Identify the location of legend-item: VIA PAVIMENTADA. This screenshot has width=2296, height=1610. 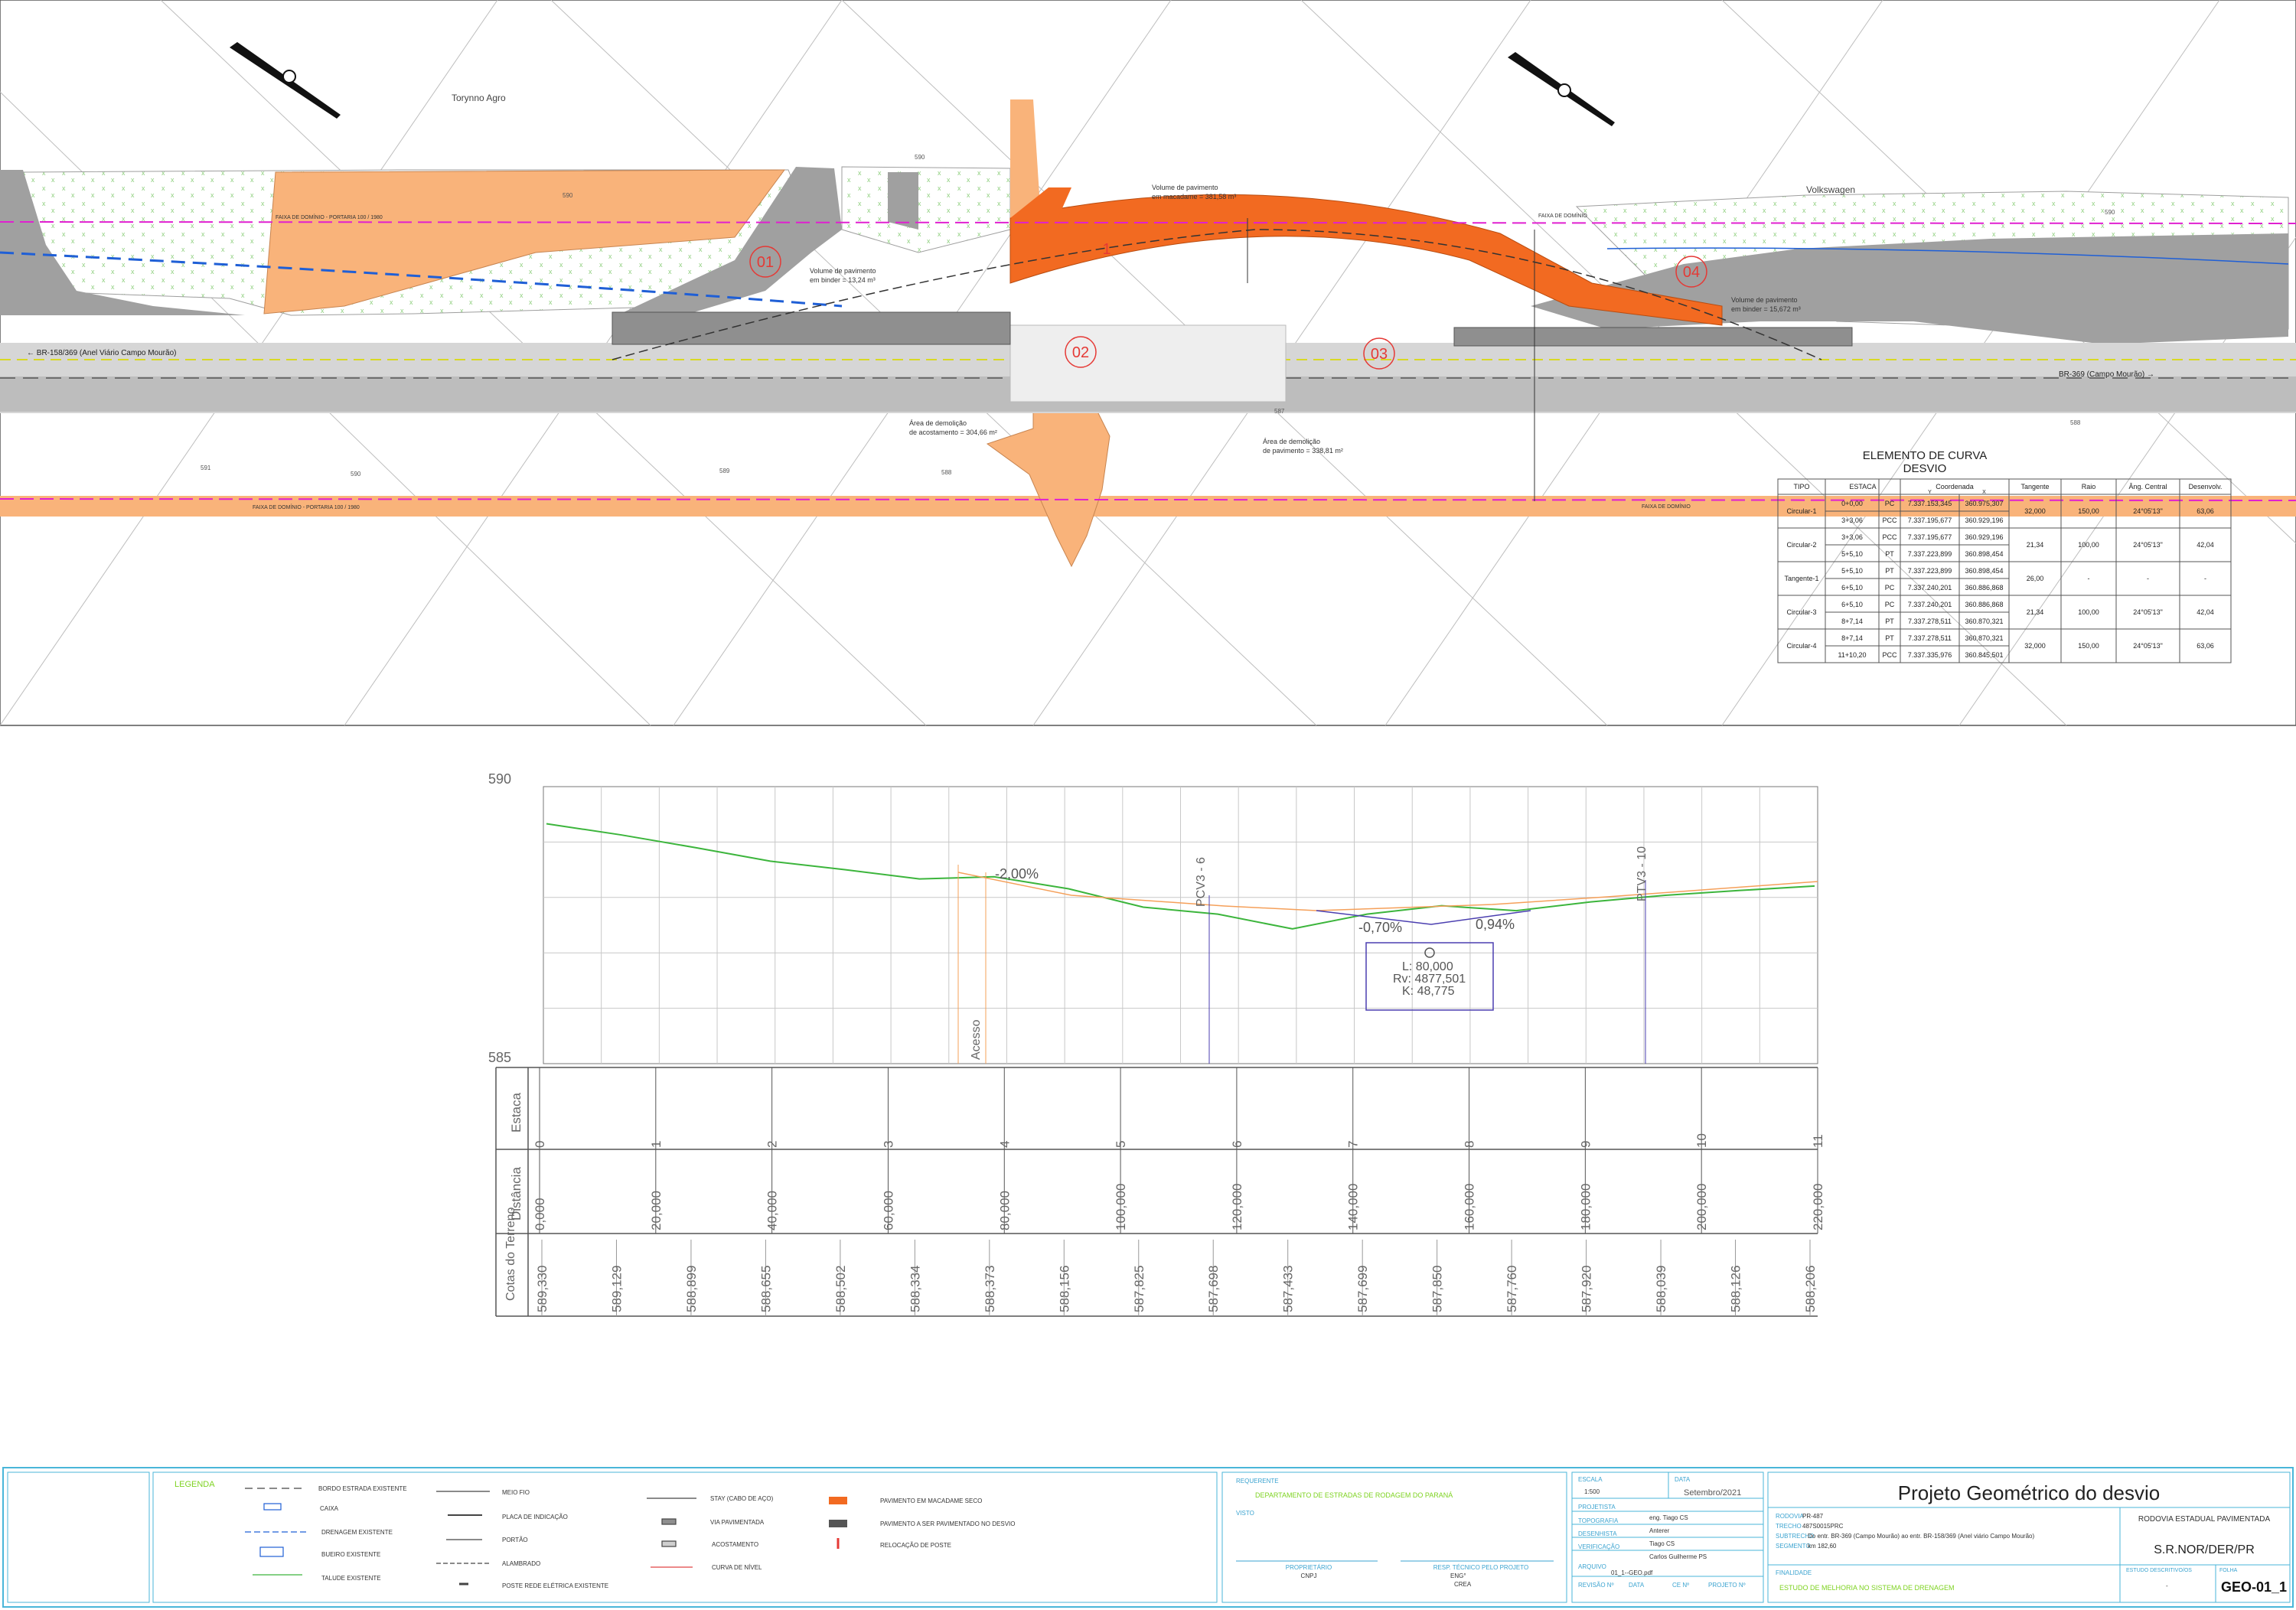
(737, 1522).